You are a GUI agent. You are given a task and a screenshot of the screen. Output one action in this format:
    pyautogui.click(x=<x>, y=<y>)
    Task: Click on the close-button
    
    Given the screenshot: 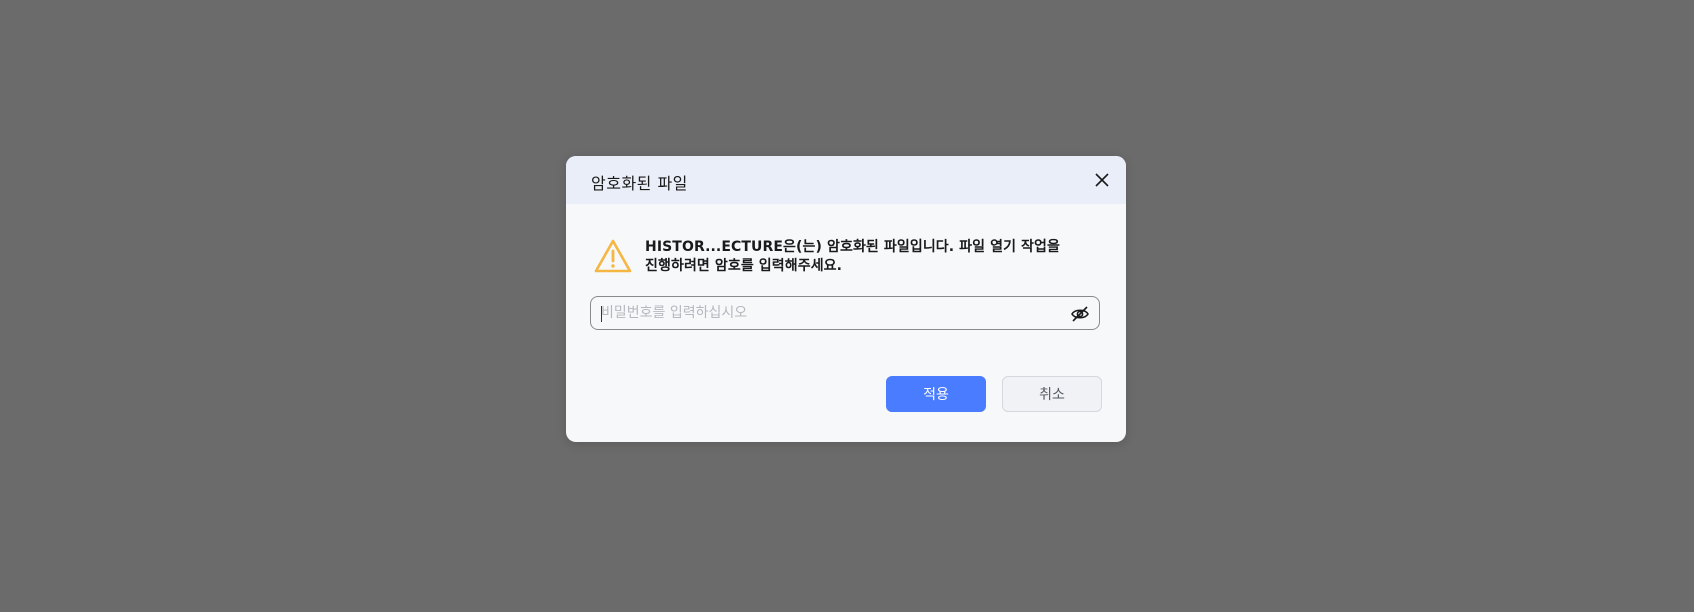 What is the action you would take?
    pyautogui.click(x=1102, y=180)
    